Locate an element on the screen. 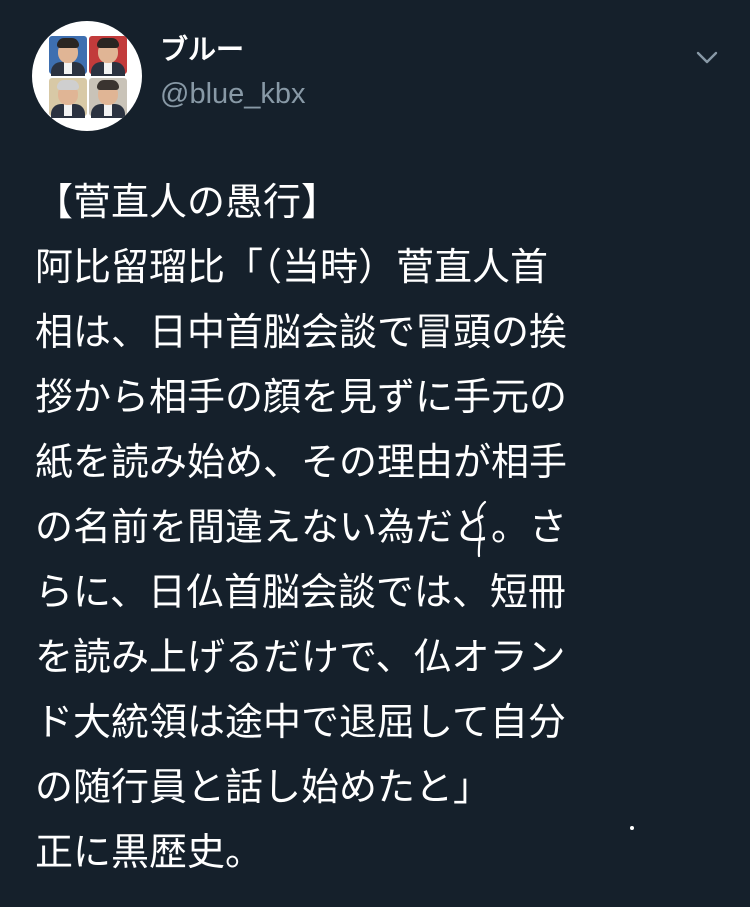  tweet-text-line: の随行員と話し始めたと」 is located at coordinates (263, 787).